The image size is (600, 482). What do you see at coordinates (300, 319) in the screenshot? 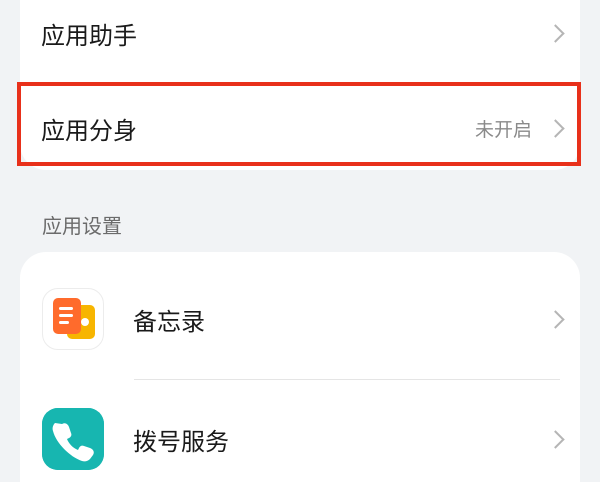
I see `memo-row: 备忘录` at bounding box center [300, 319].